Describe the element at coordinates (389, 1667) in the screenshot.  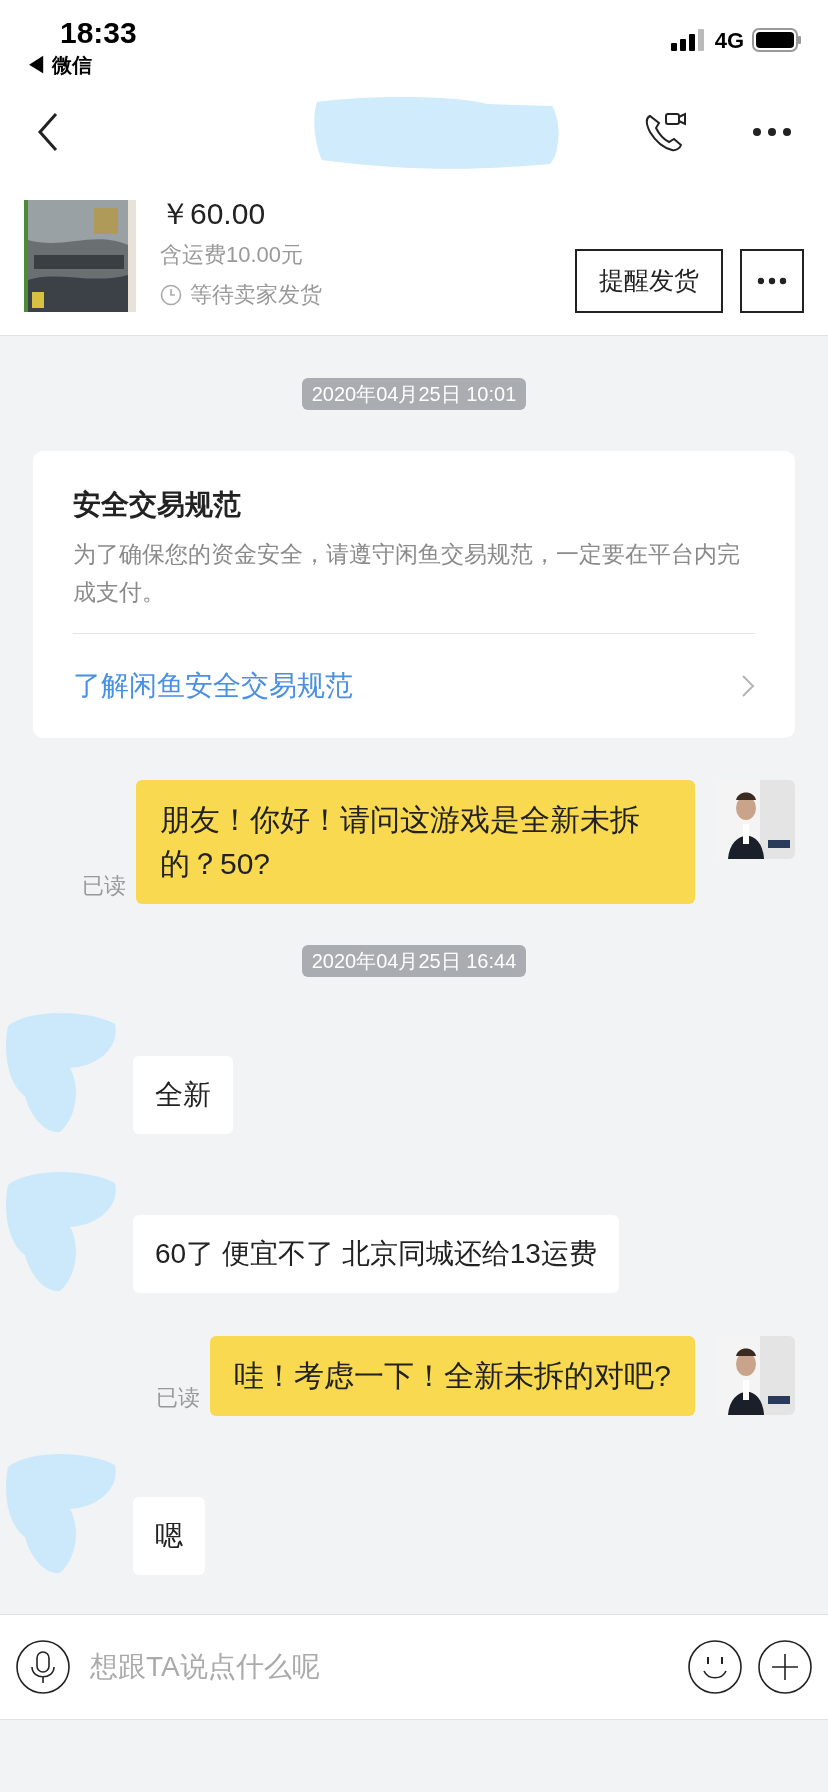
I see `message-input: 想跟TA说点什么呢` at that location.